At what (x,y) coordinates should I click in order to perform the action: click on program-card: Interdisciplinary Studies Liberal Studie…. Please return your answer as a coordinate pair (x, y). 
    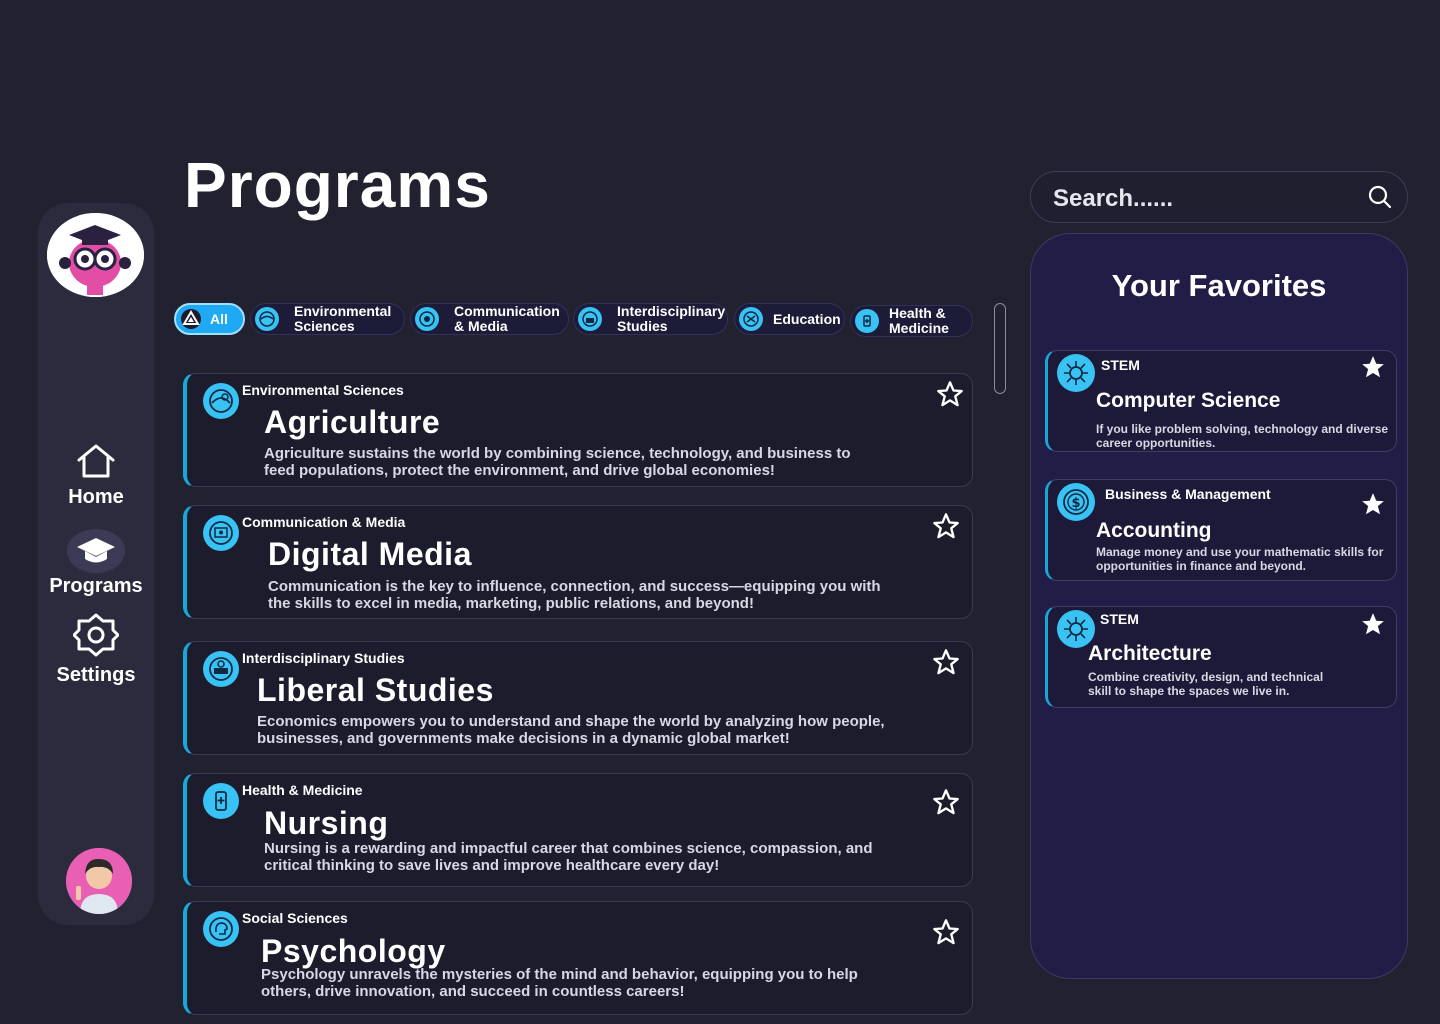
    Looking at the image, I should click on (578, 698).